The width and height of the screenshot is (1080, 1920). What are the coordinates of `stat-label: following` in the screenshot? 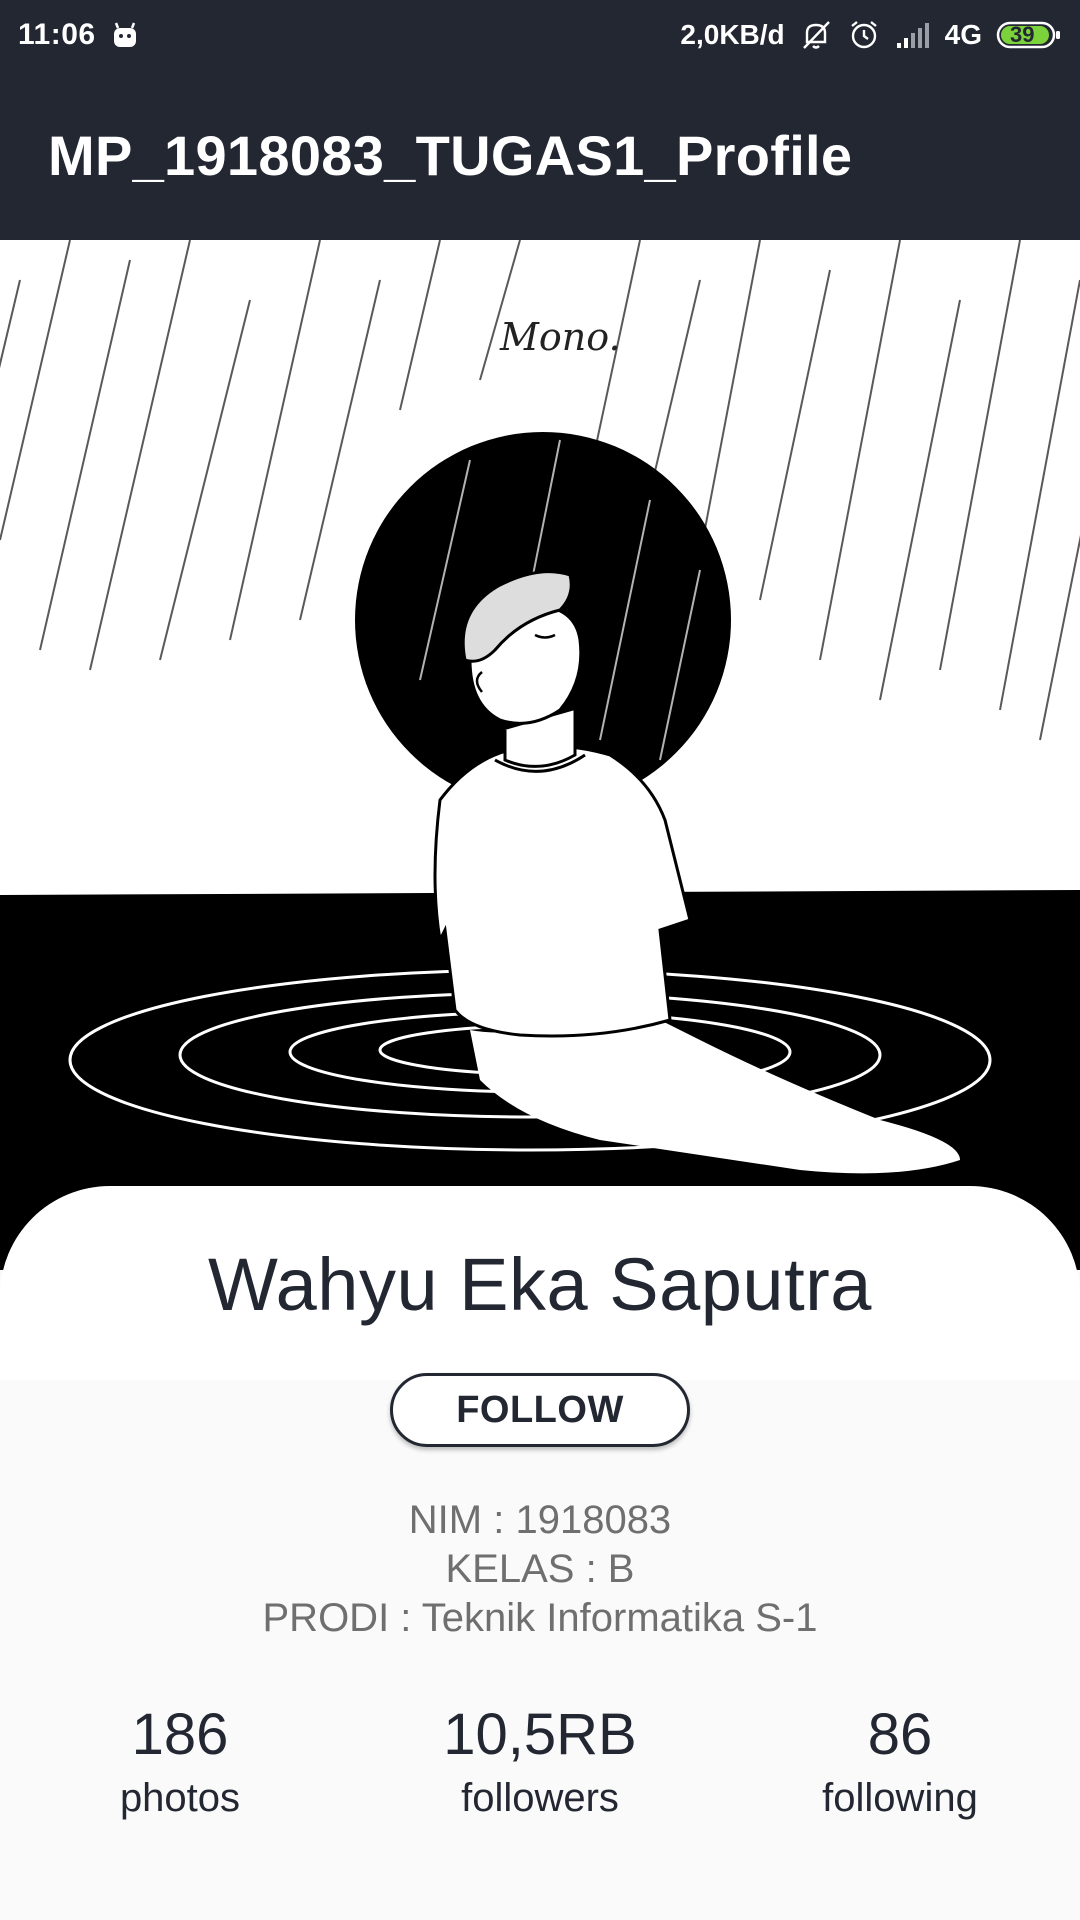 It's located at (900, 1798).